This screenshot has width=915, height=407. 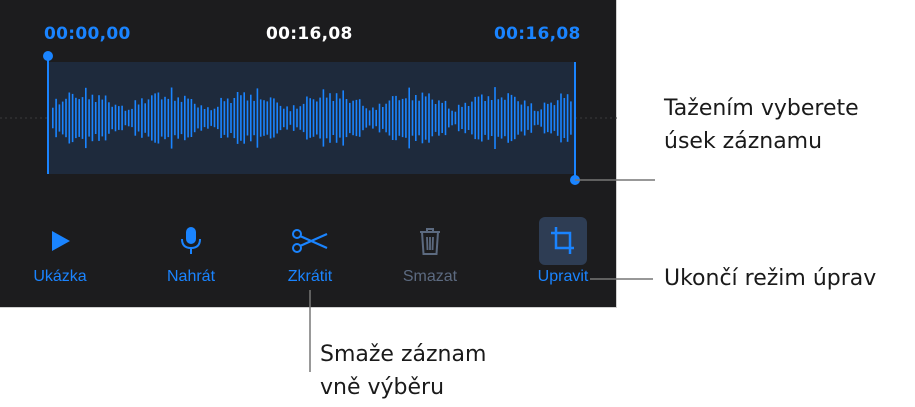 I want to click on edit-mode-callout: Ukončí režim úprav, so click(x=770, y=278).